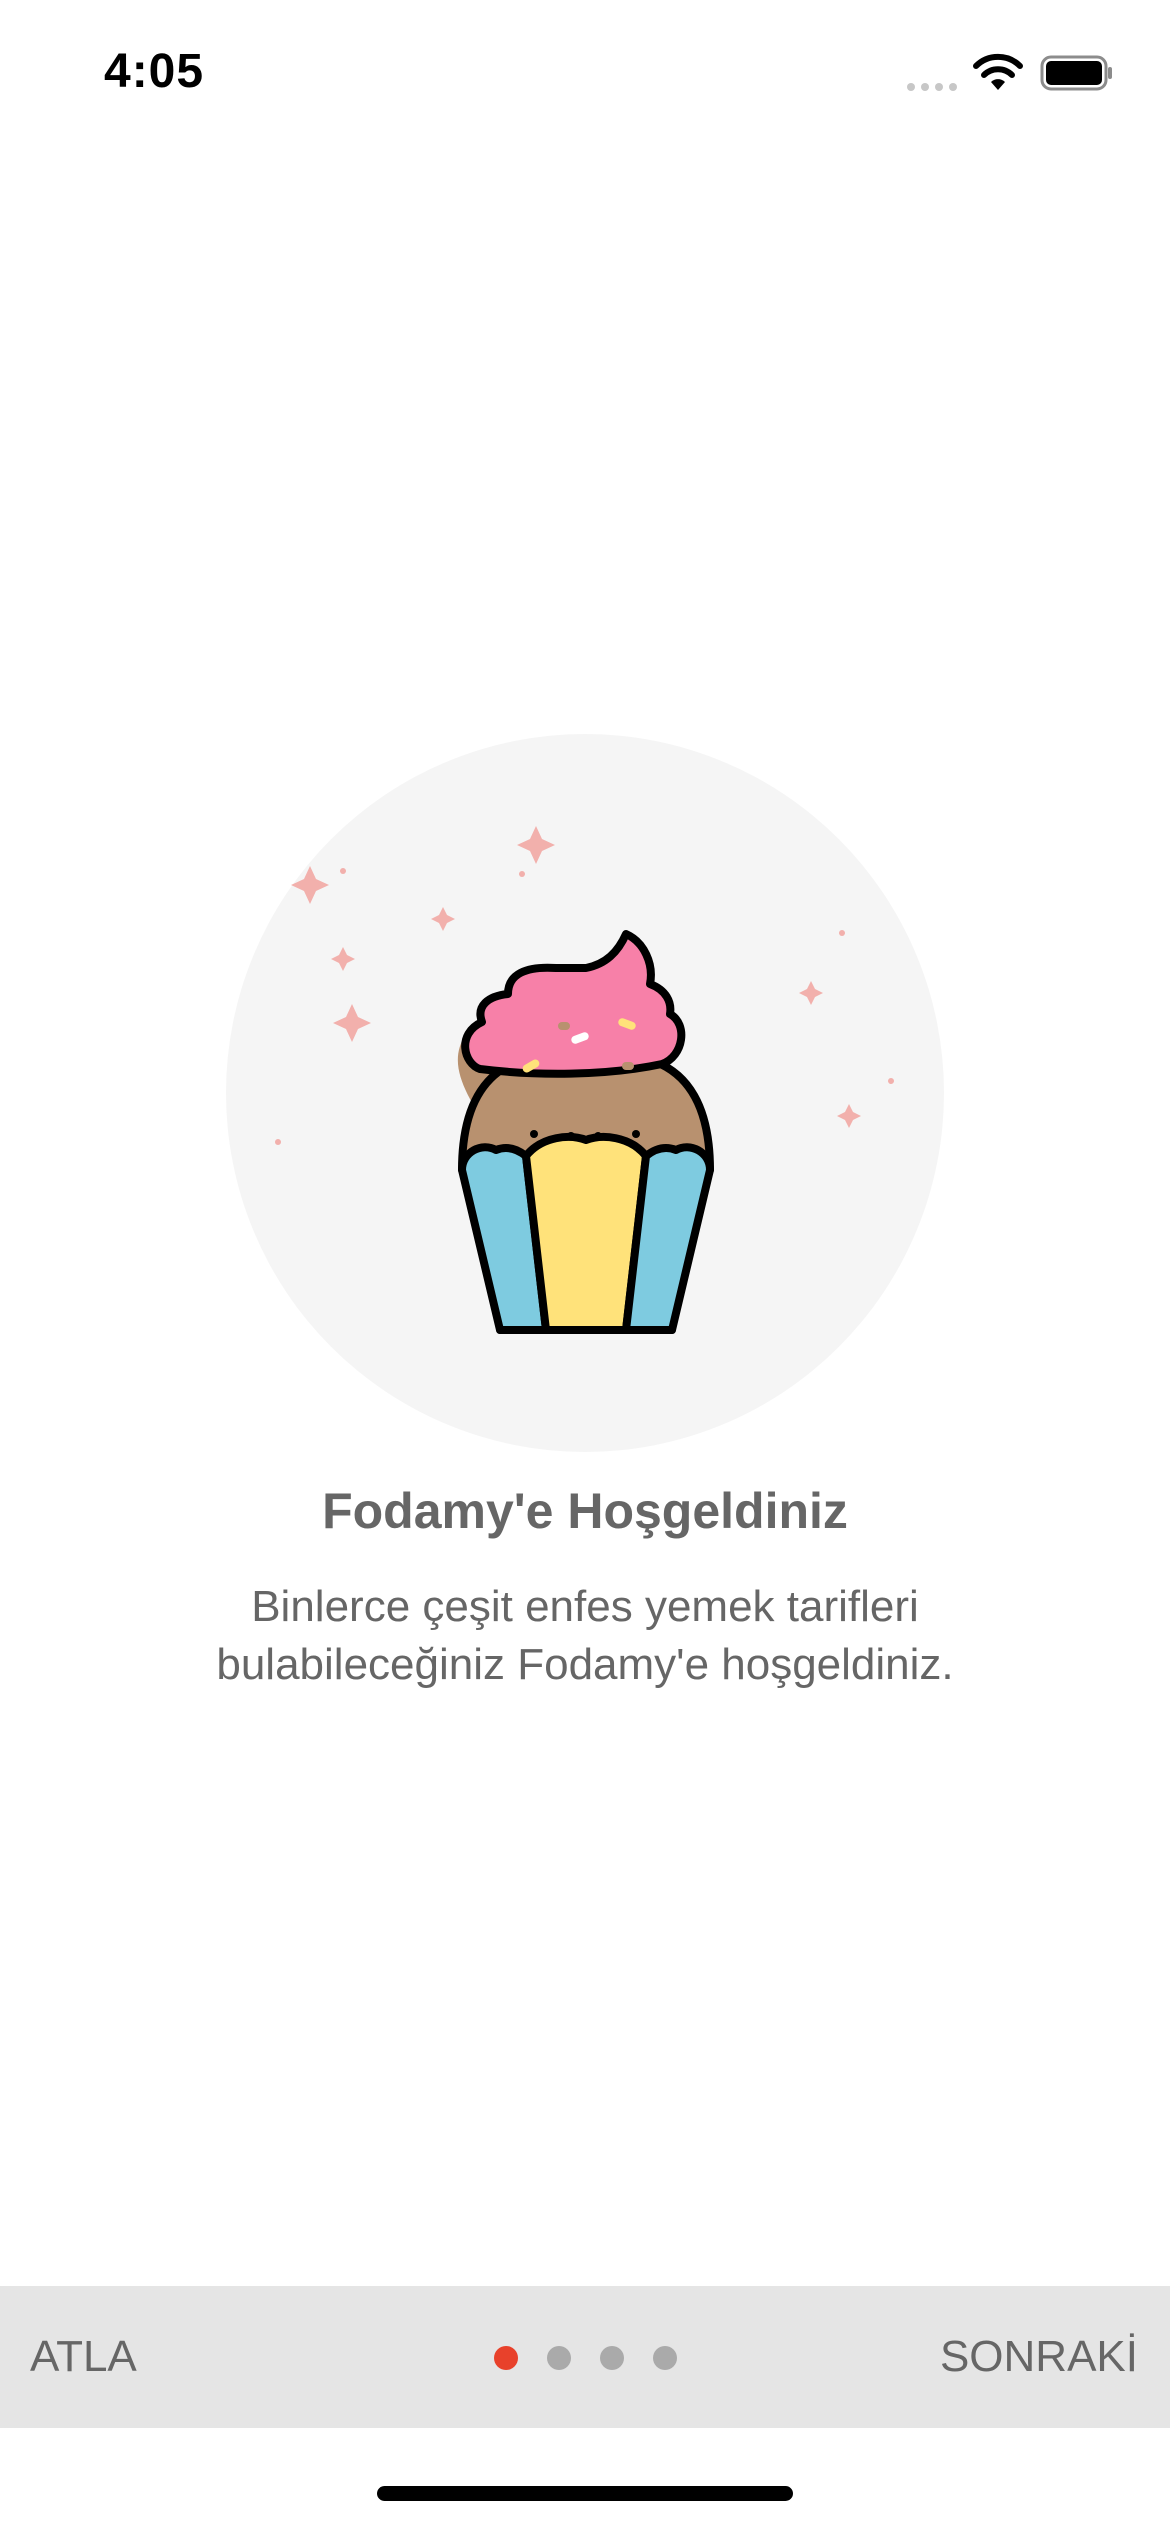 This screenshot has width=1170, height=2532. I want to click on battery-icon, so click(1076, 73).